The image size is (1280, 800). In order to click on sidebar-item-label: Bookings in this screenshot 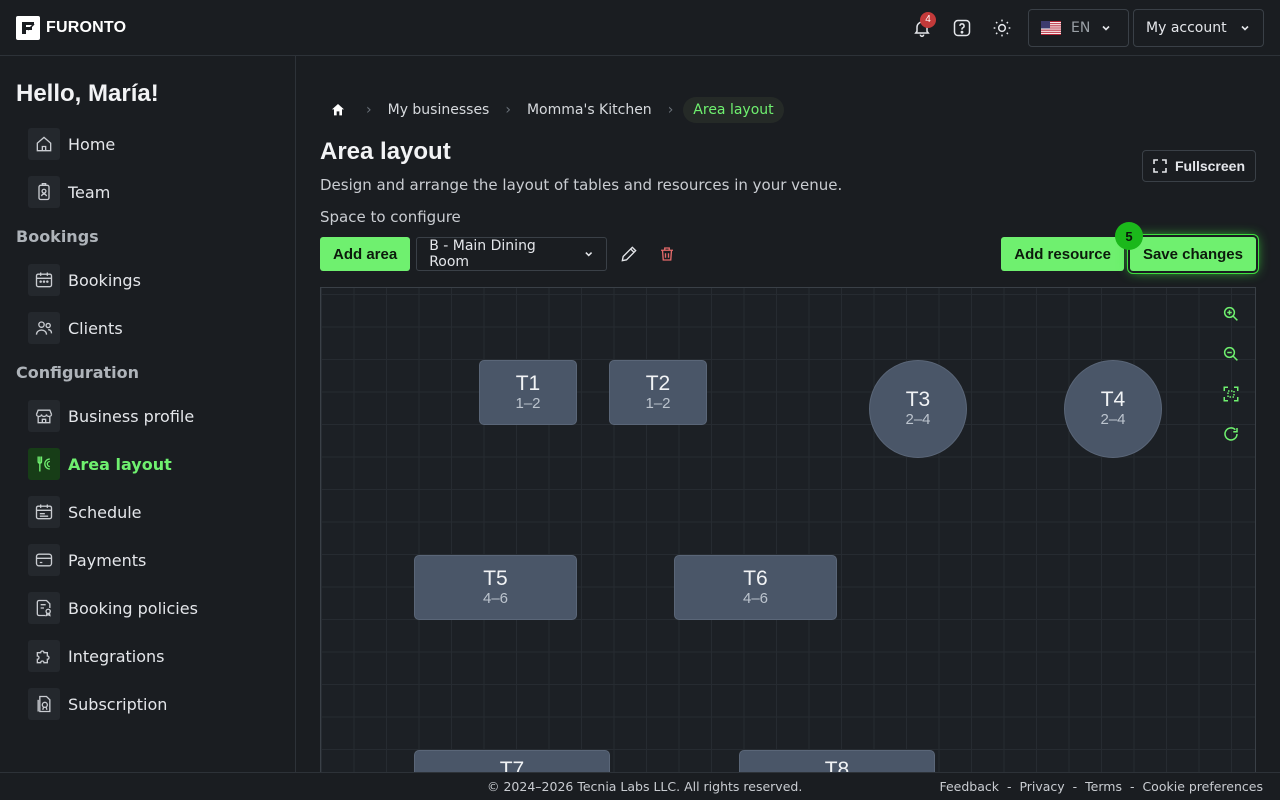, I will do `click(104, 280)`.